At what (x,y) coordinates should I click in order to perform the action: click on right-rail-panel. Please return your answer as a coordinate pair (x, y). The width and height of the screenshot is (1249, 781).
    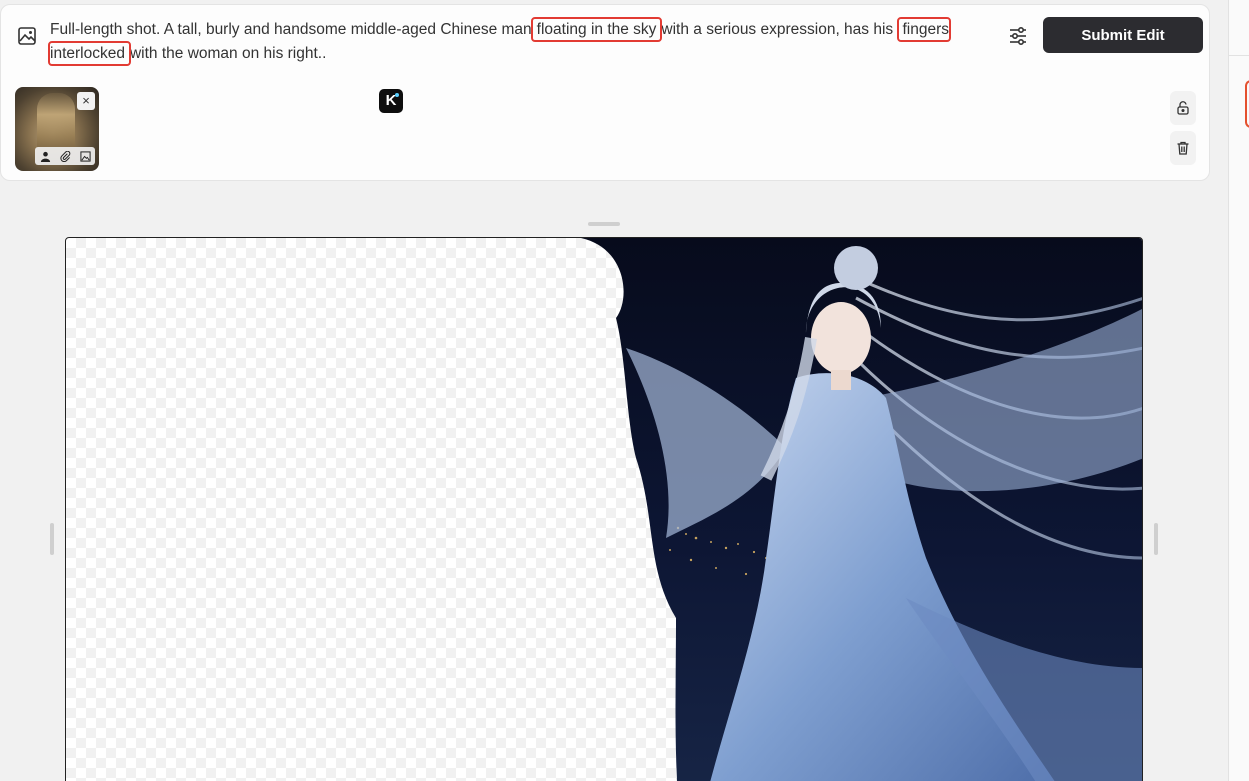
    Looking at the image, I should click on (1238, 390).